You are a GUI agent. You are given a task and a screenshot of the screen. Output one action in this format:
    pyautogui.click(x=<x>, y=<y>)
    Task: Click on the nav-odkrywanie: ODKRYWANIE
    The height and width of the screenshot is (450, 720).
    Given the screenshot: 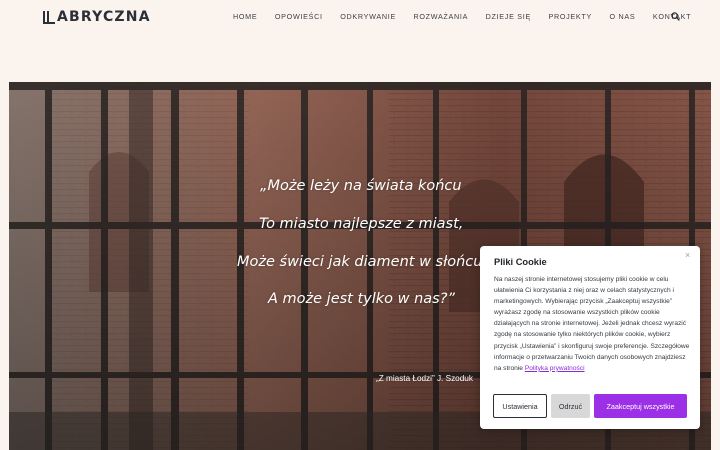 What is the action you would take?
    pyautogui.click(x=368, y=16)
    